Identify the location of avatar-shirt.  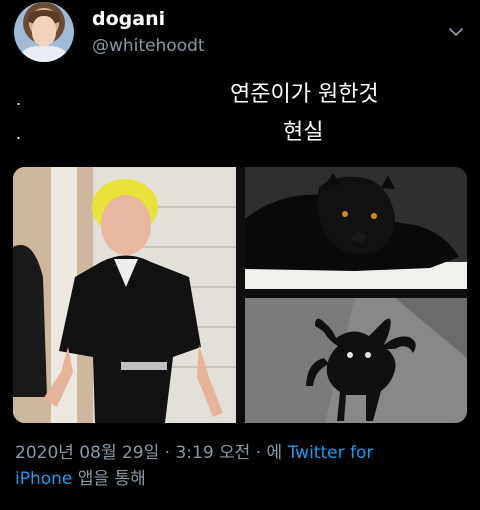
(44, 54).